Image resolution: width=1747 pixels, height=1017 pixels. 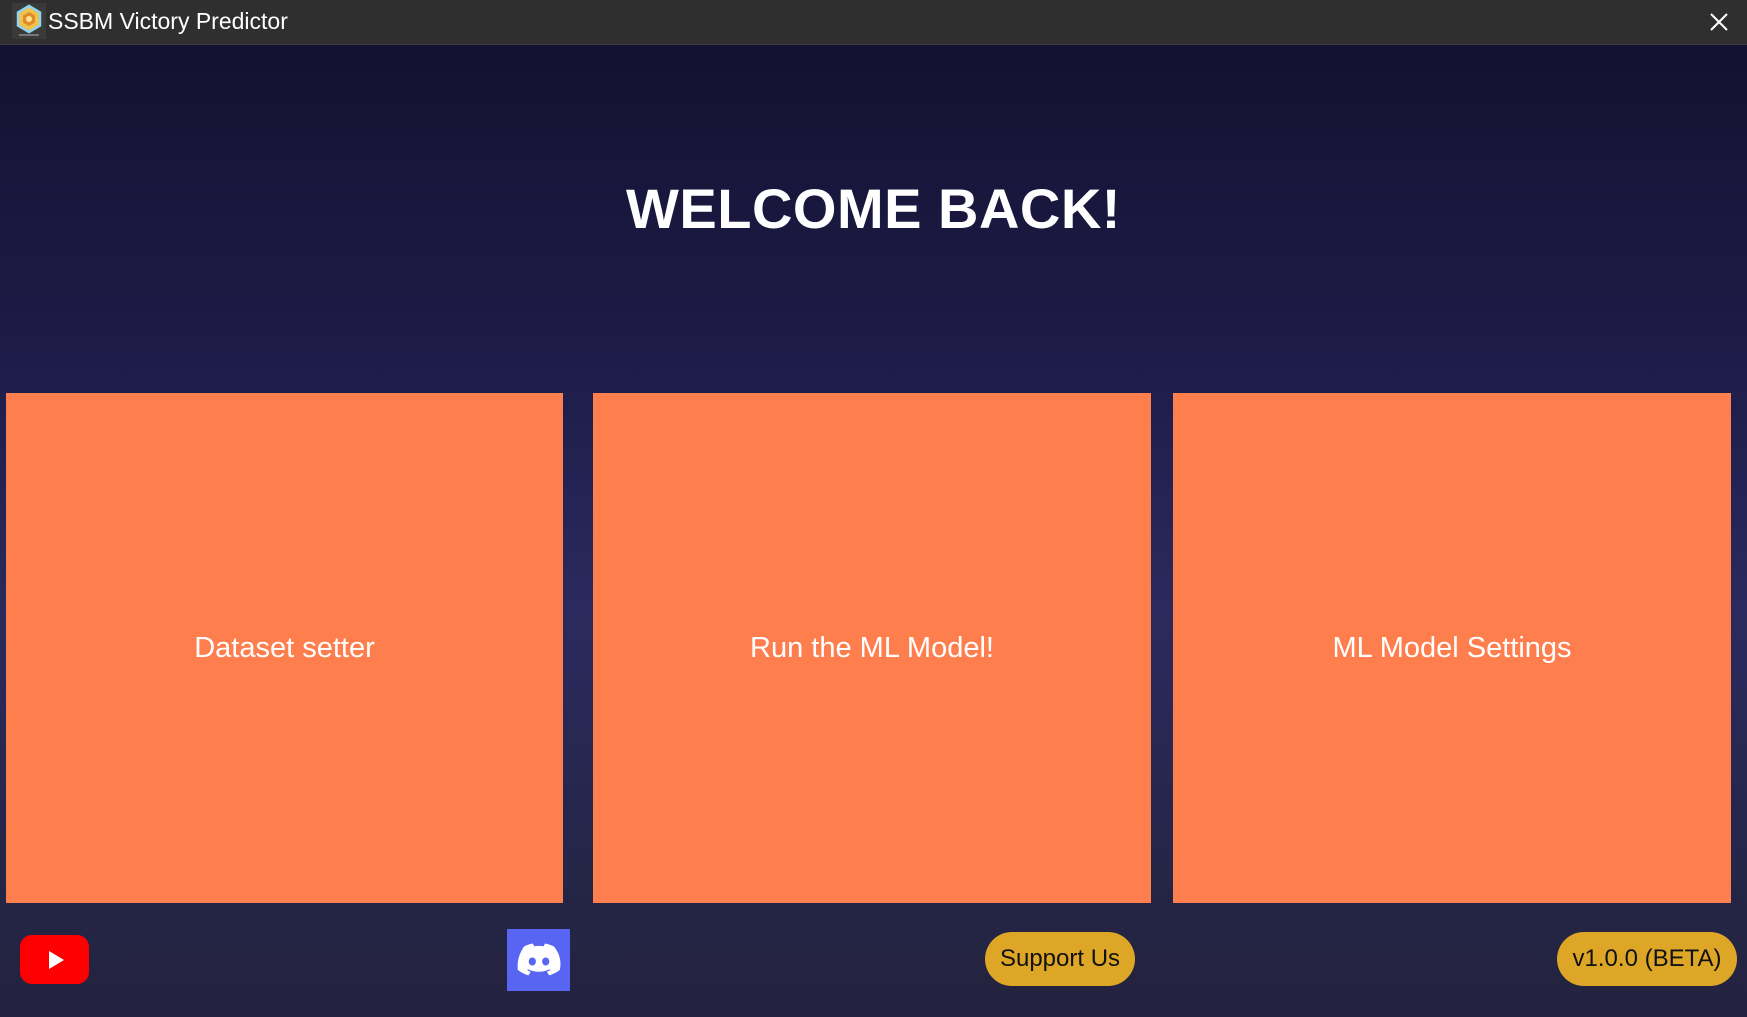 I want to click on close-button, so click(x=1719, y=22).